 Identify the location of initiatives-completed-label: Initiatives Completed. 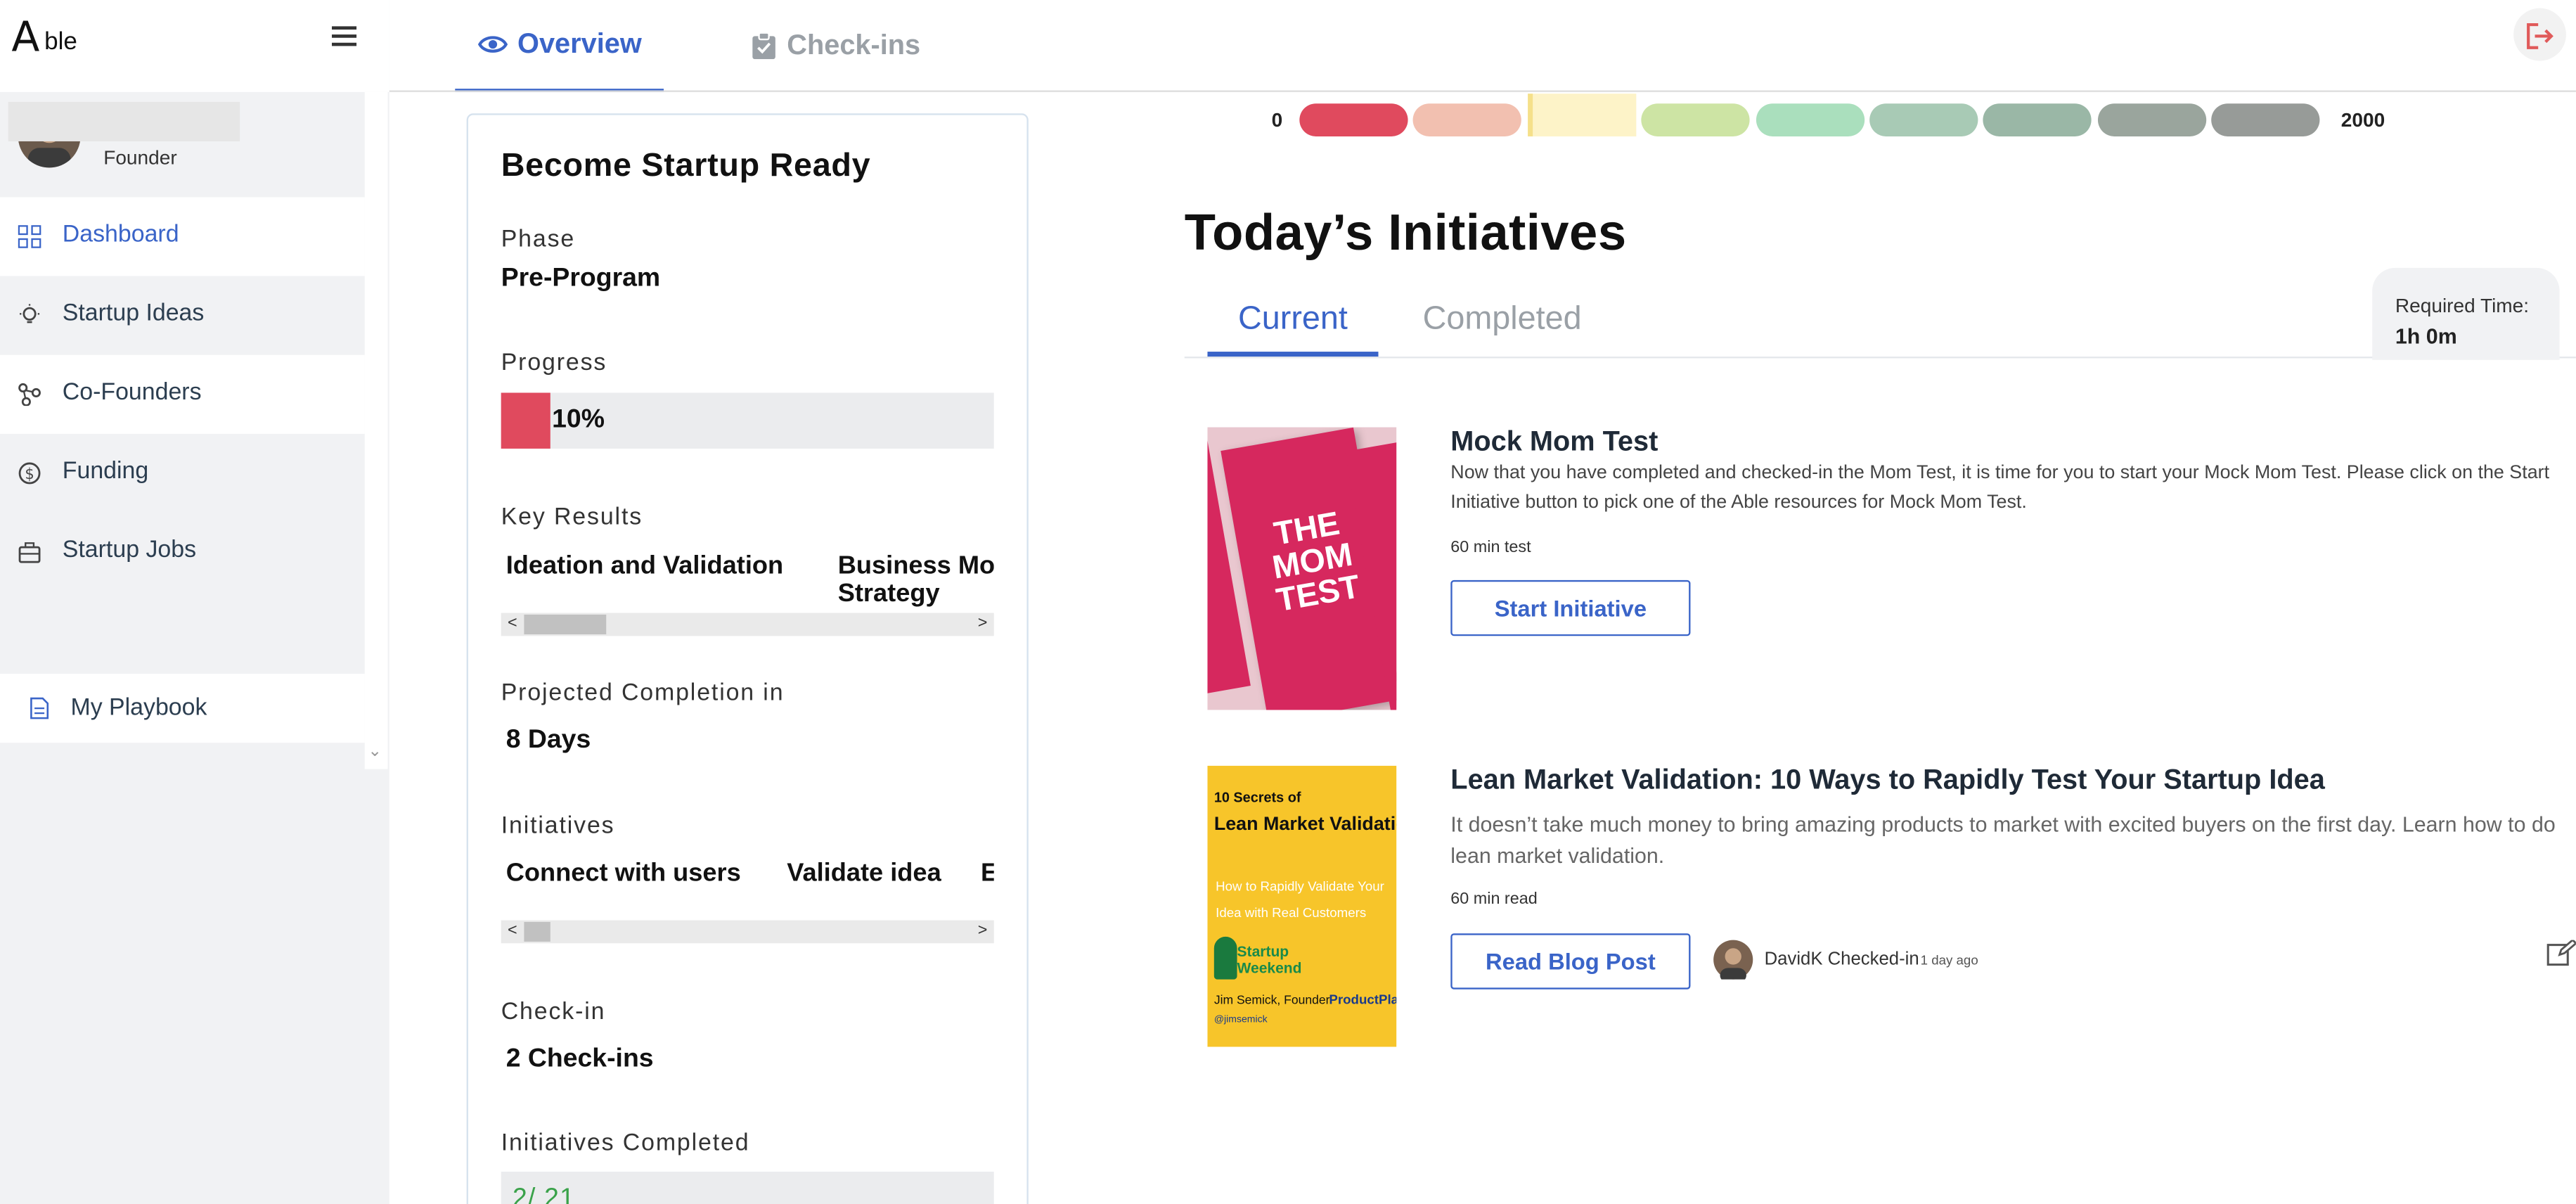
(625, 1144).